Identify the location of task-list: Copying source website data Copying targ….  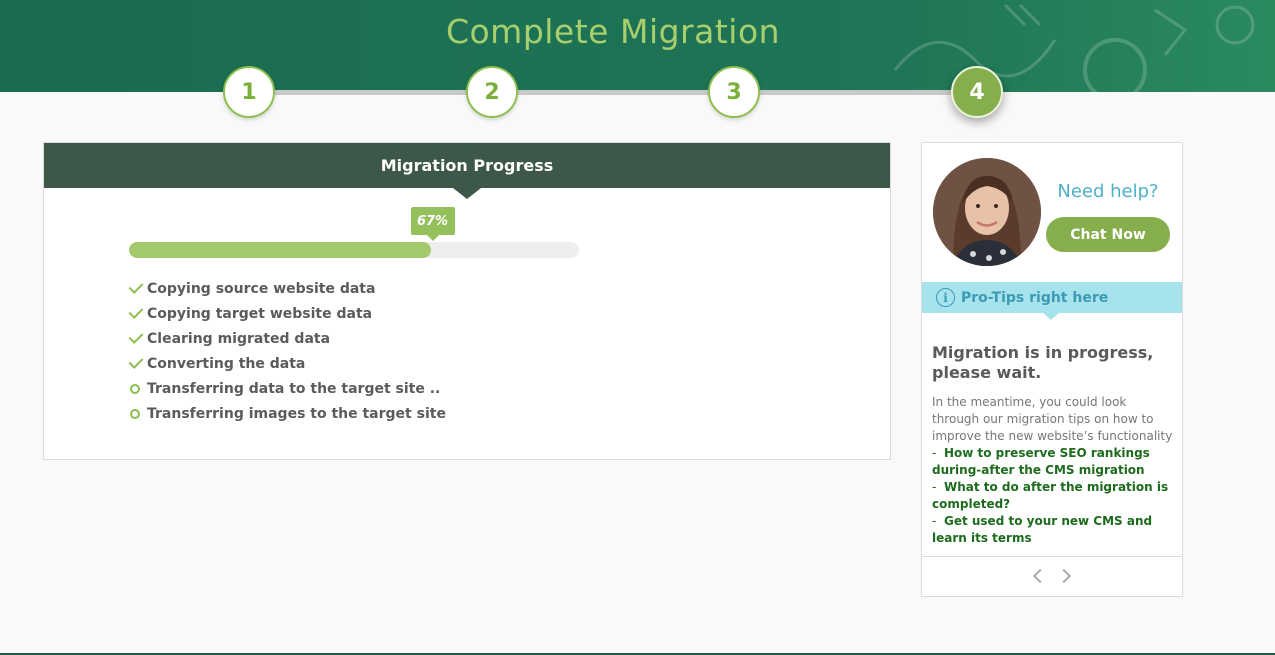
(287, 351).